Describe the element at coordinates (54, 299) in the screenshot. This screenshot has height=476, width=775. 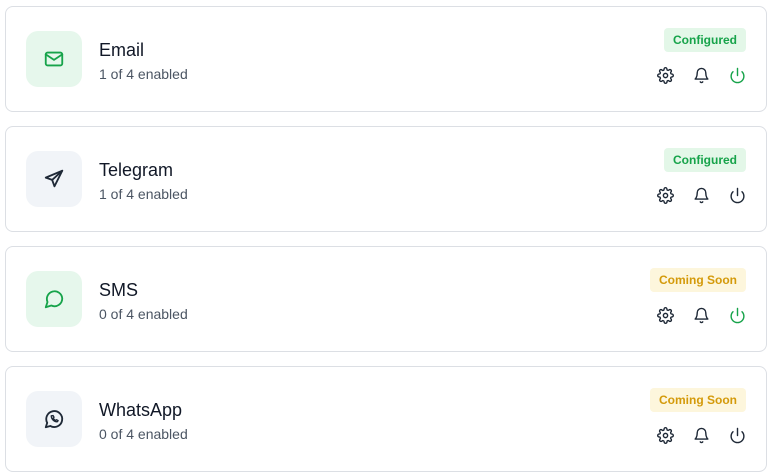
I see `message-circle-icon` at that location.